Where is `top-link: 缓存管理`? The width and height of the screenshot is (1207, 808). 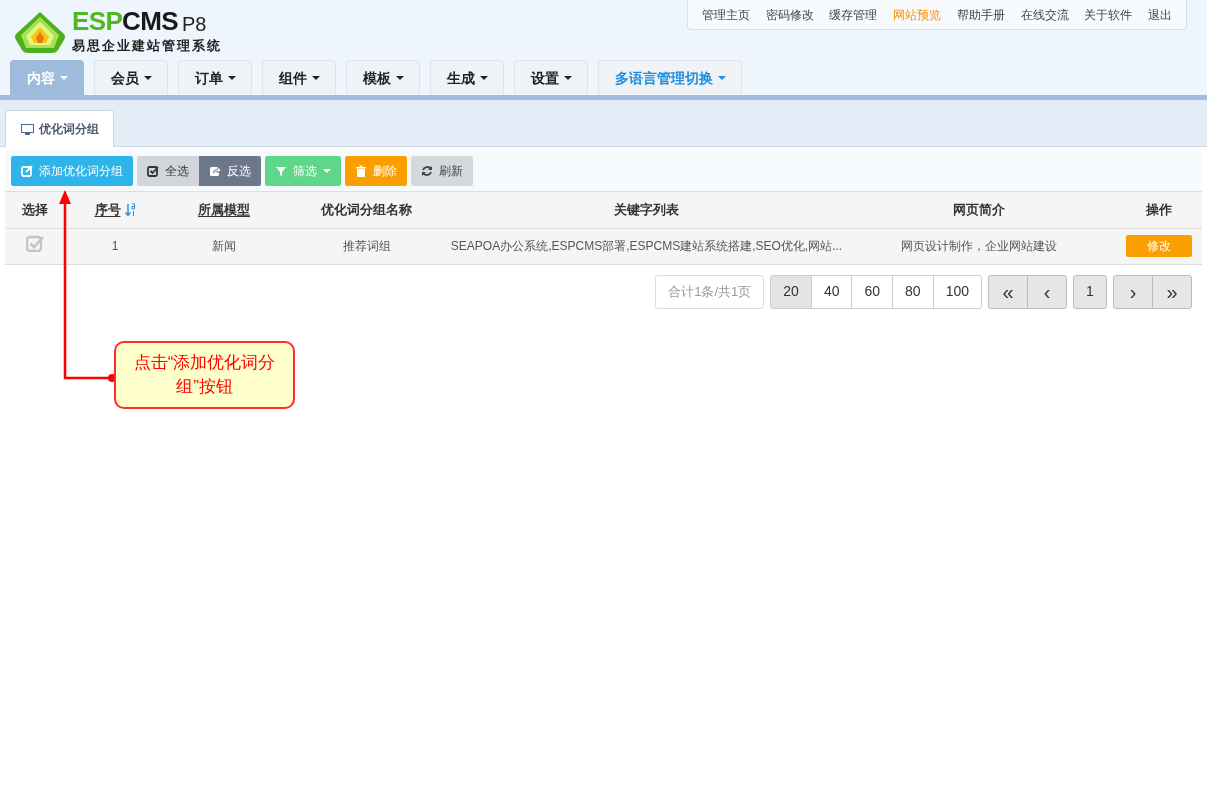 top-link: 缓存管理 is located at coordinates (853, 14).